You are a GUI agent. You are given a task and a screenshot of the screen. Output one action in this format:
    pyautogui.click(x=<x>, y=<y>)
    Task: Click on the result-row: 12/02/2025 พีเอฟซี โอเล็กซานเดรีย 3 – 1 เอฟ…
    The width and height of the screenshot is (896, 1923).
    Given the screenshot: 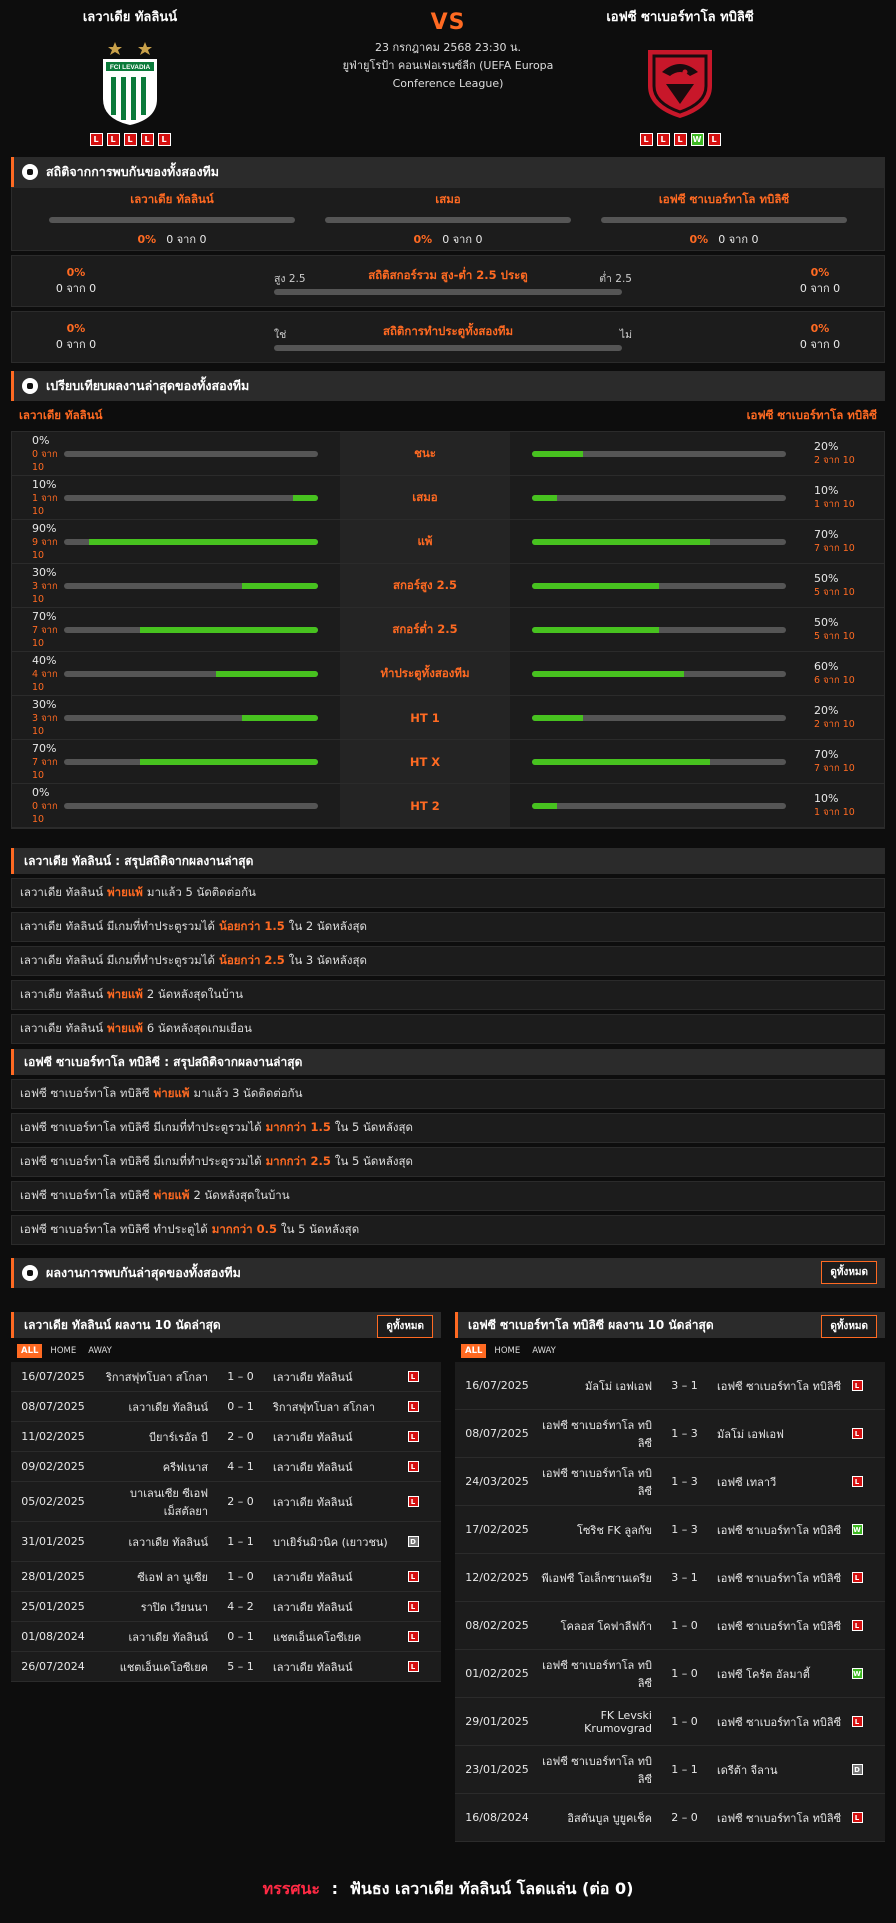 What is the action you would take?
    pyautogui.click(x=670, y=1578)
    